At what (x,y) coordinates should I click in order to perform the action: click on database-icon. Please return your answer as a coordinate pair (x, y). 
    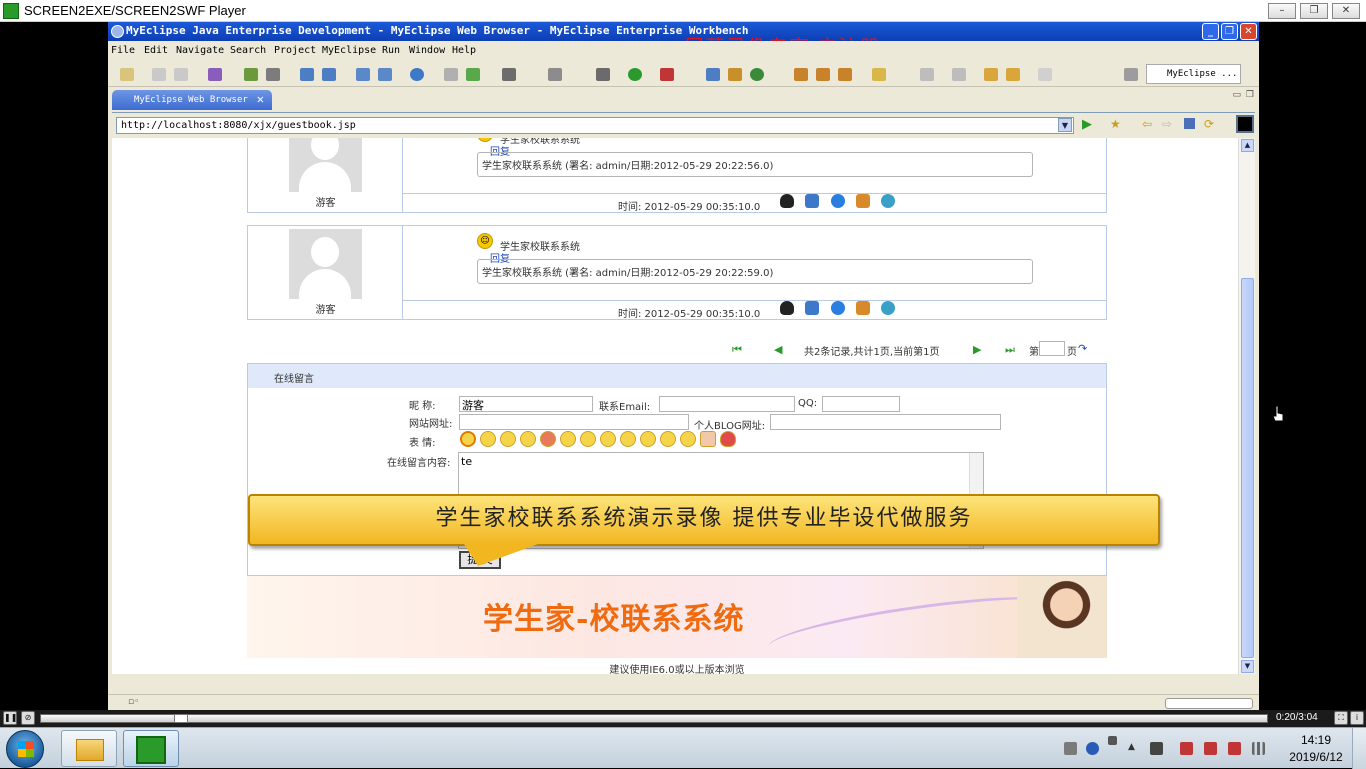
    Looking at the image, I should click on (363, 74).